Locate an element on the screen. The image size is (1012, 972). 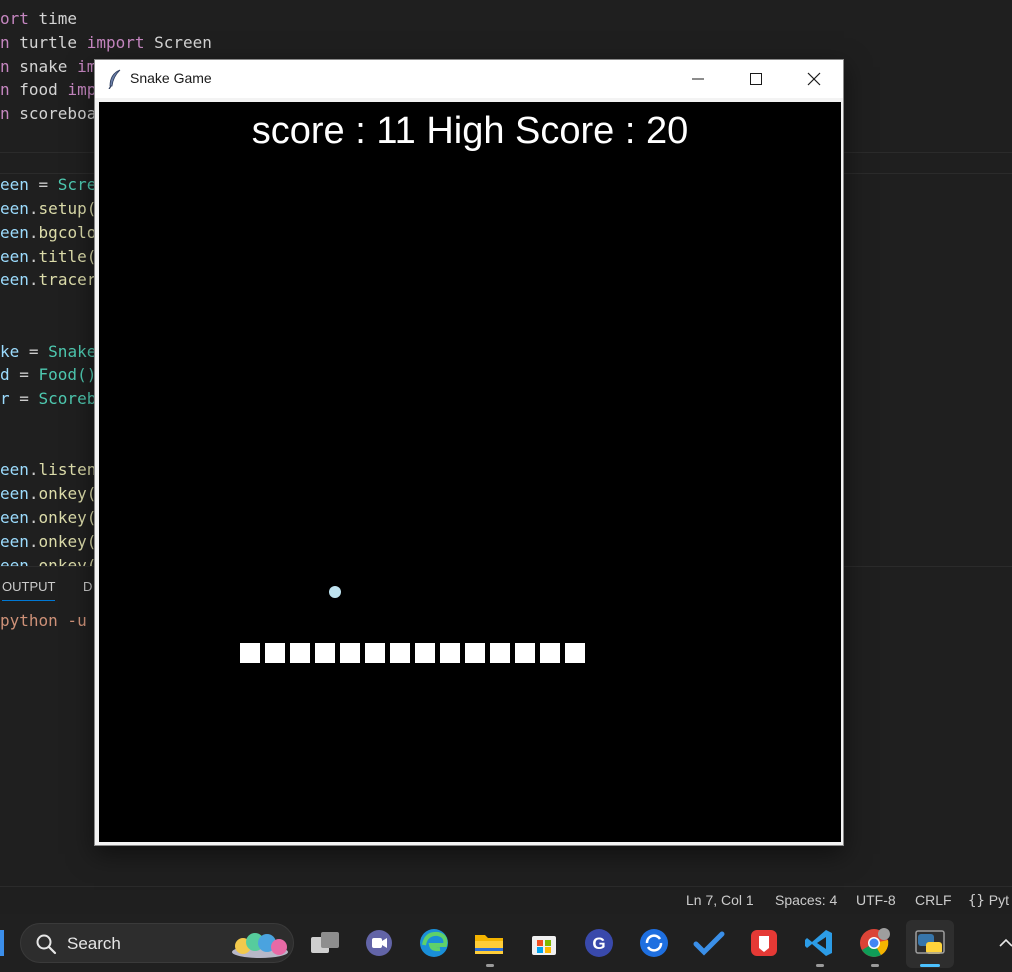
code-line: ort time is located at coordinates (39, 18).